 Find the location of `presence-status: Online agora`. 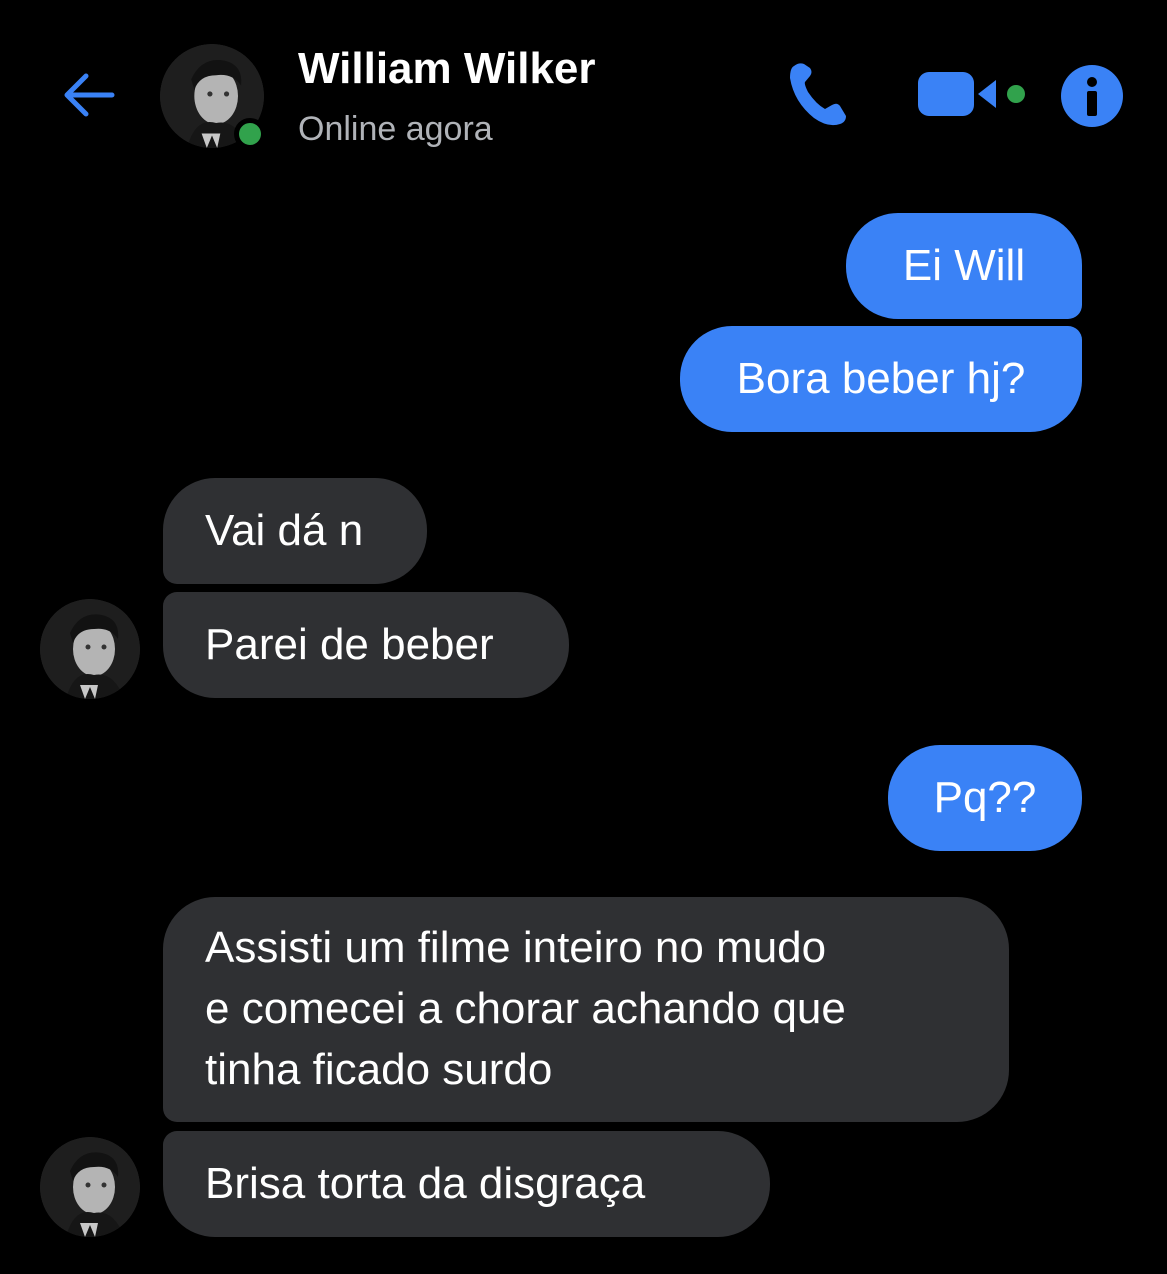

presence-status: Online agora is located at coordinates (395, 129).